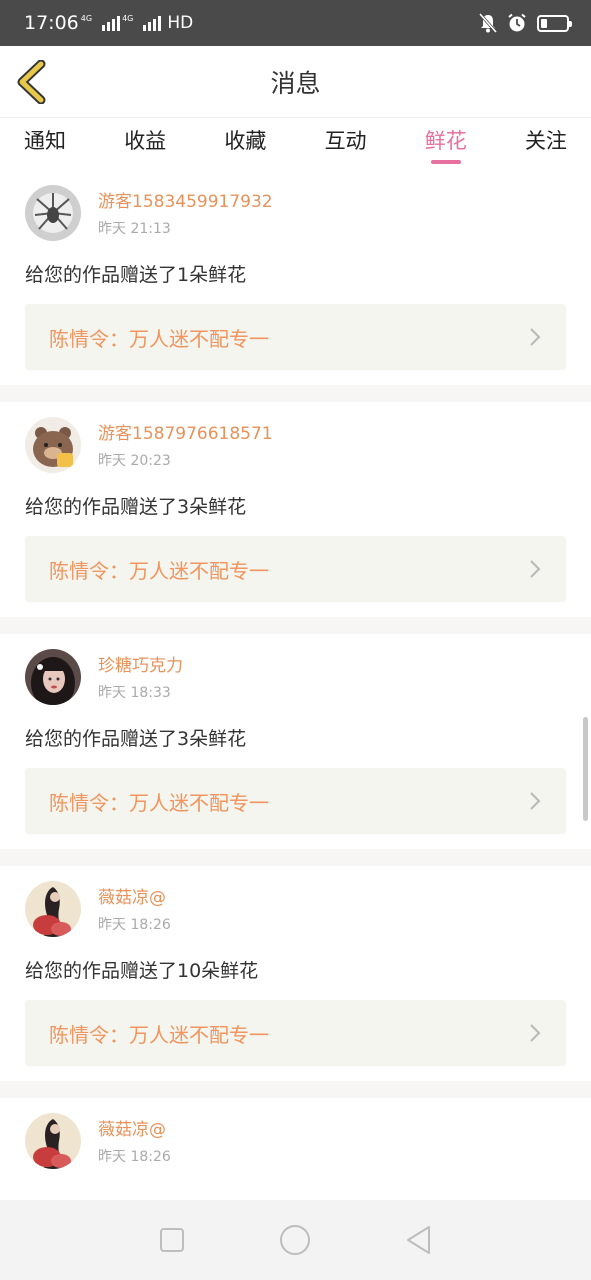 The height and width of the screenshot is (1280, 591). I want to click on page-title: 消息, so click(295, 83).